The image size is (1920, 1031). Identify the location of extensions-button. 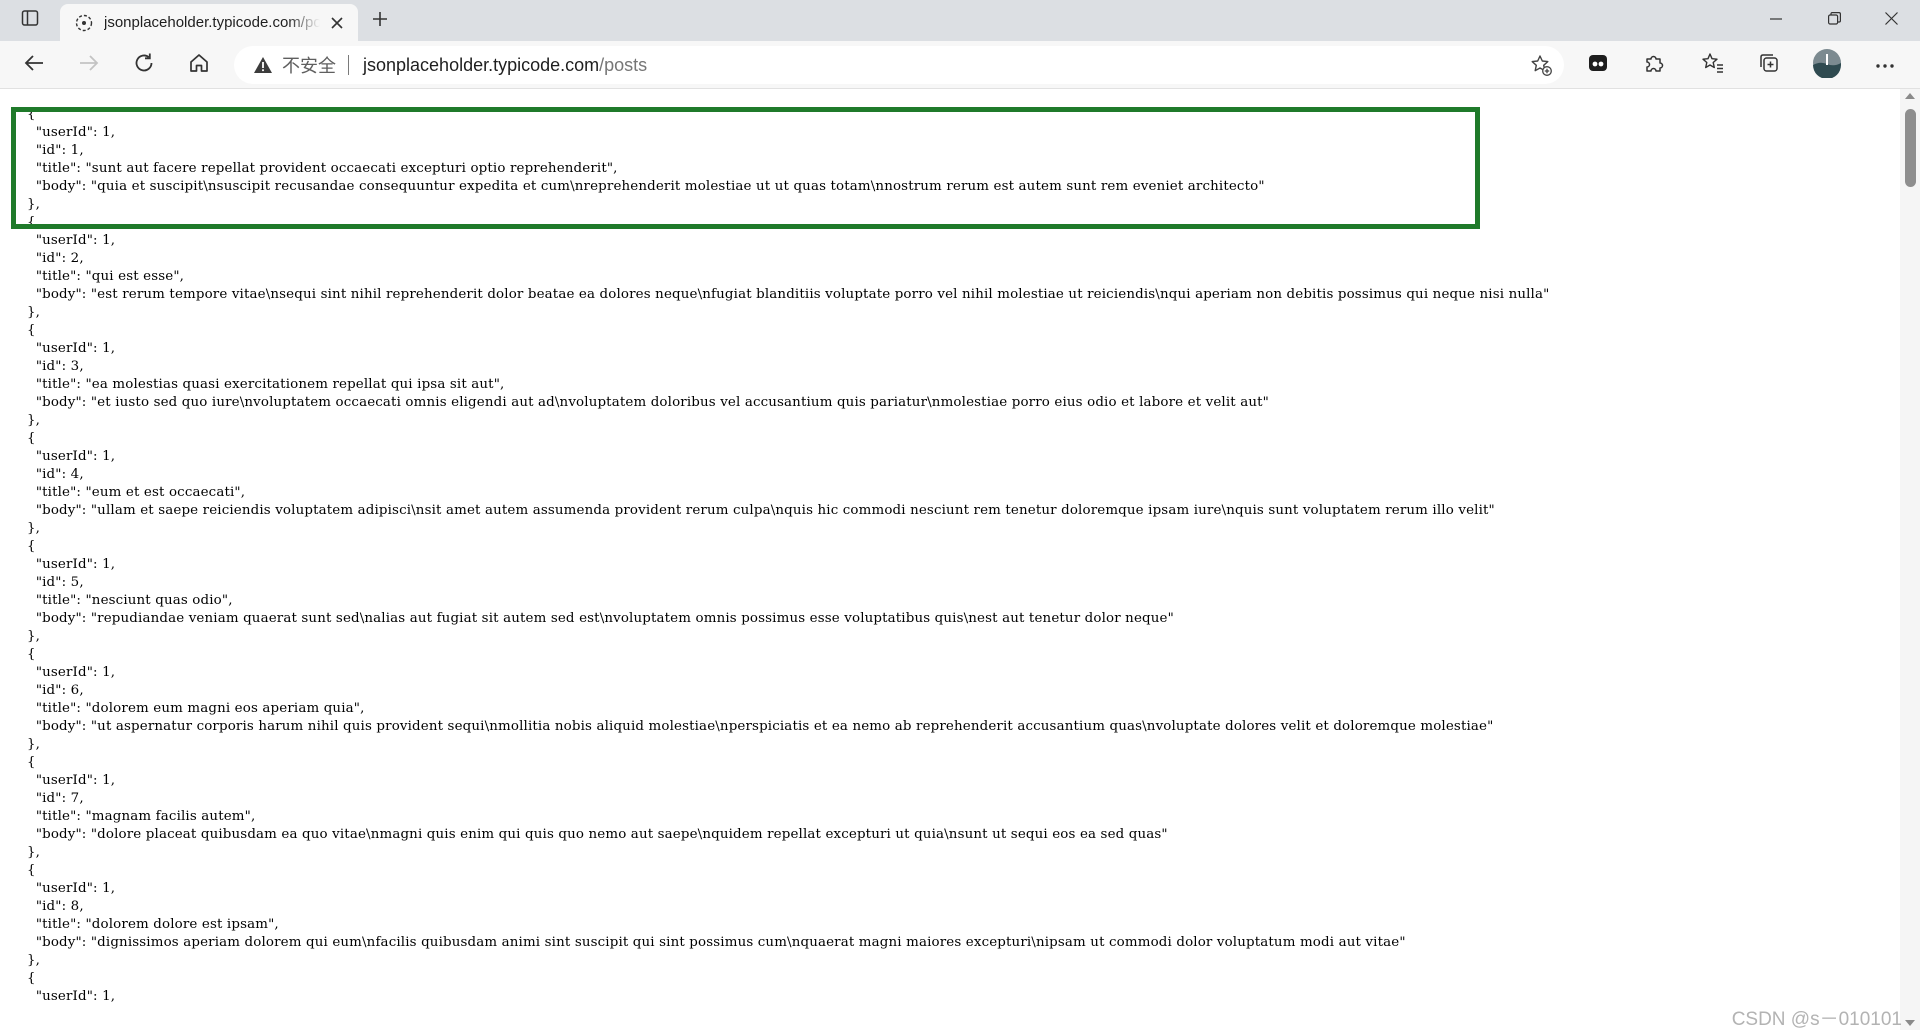
(1654, 65).